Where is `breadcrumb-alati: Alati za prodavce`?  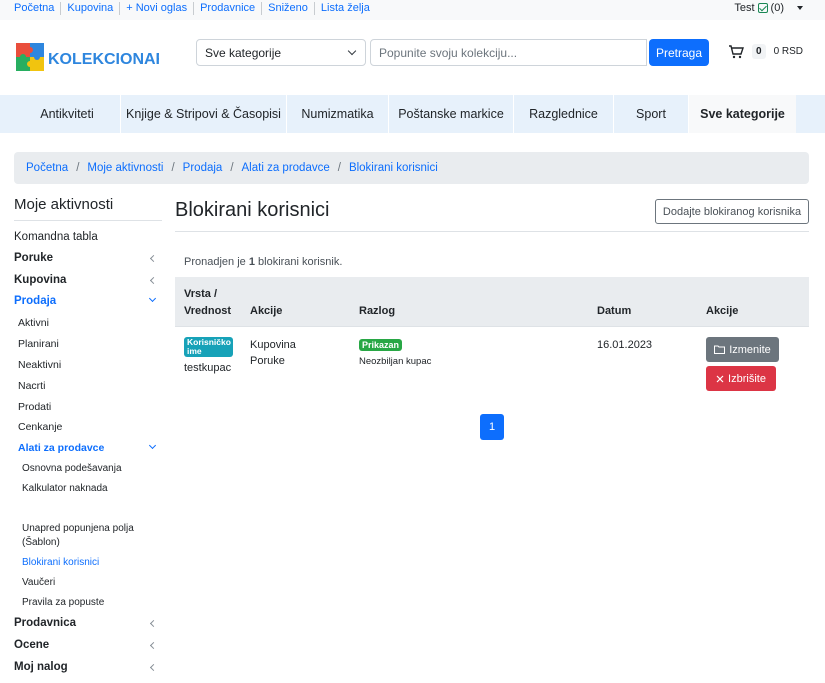 breadcrumb-alati: Alati za prodavce is located at coordinates (286, 168).